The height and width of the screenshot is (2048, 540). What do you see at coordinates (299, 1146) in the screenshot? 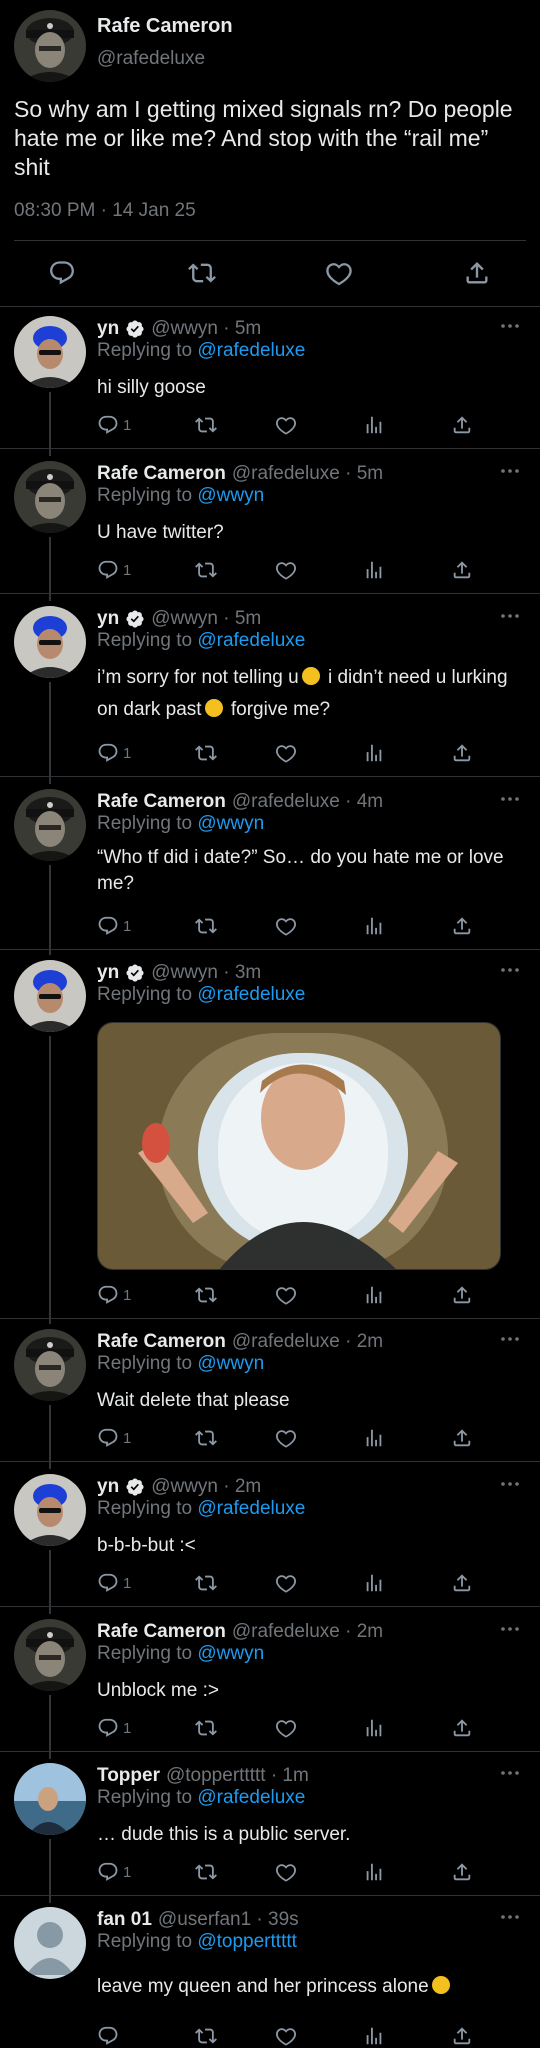
I see `media-image` at bounding box center [299, 1146].